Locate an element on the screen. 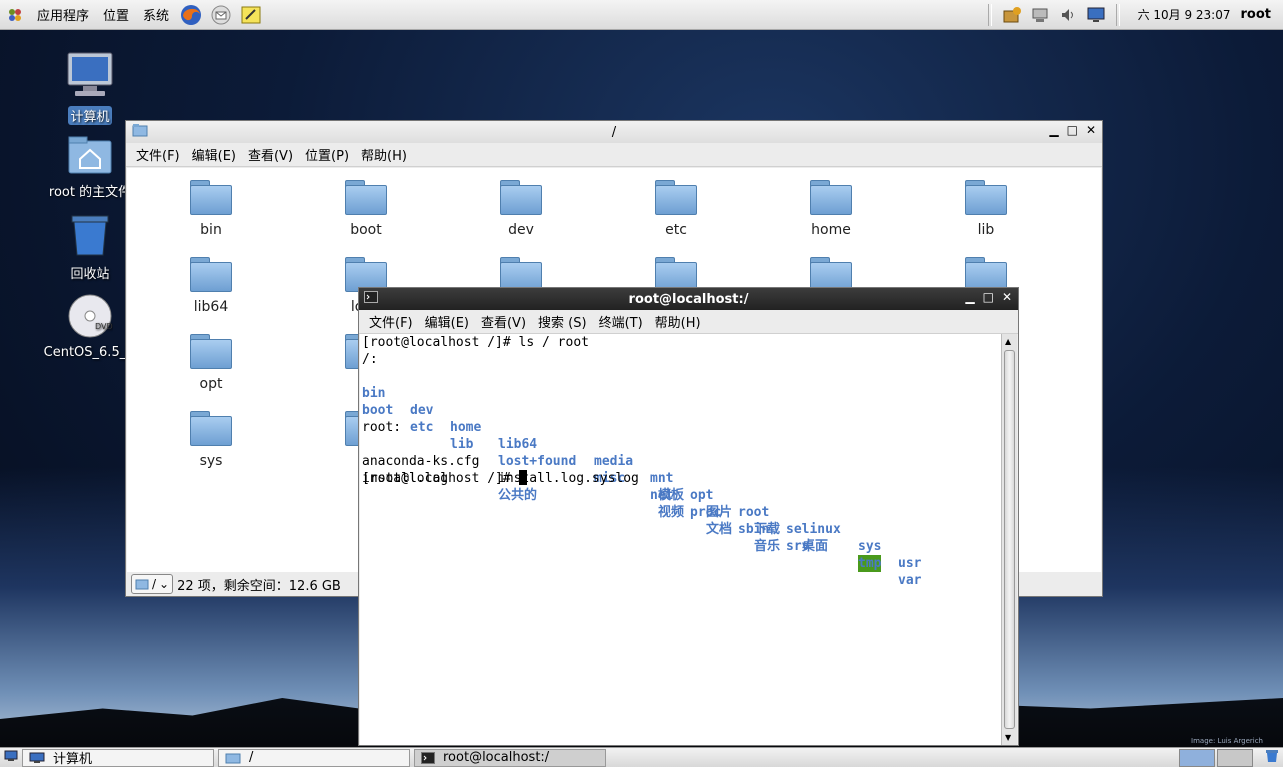 This screenshot has height=767, width=1283. terminal-titlebar: root@localhost:/ ▁ □ ✕ is located at coordinates (688, 299).